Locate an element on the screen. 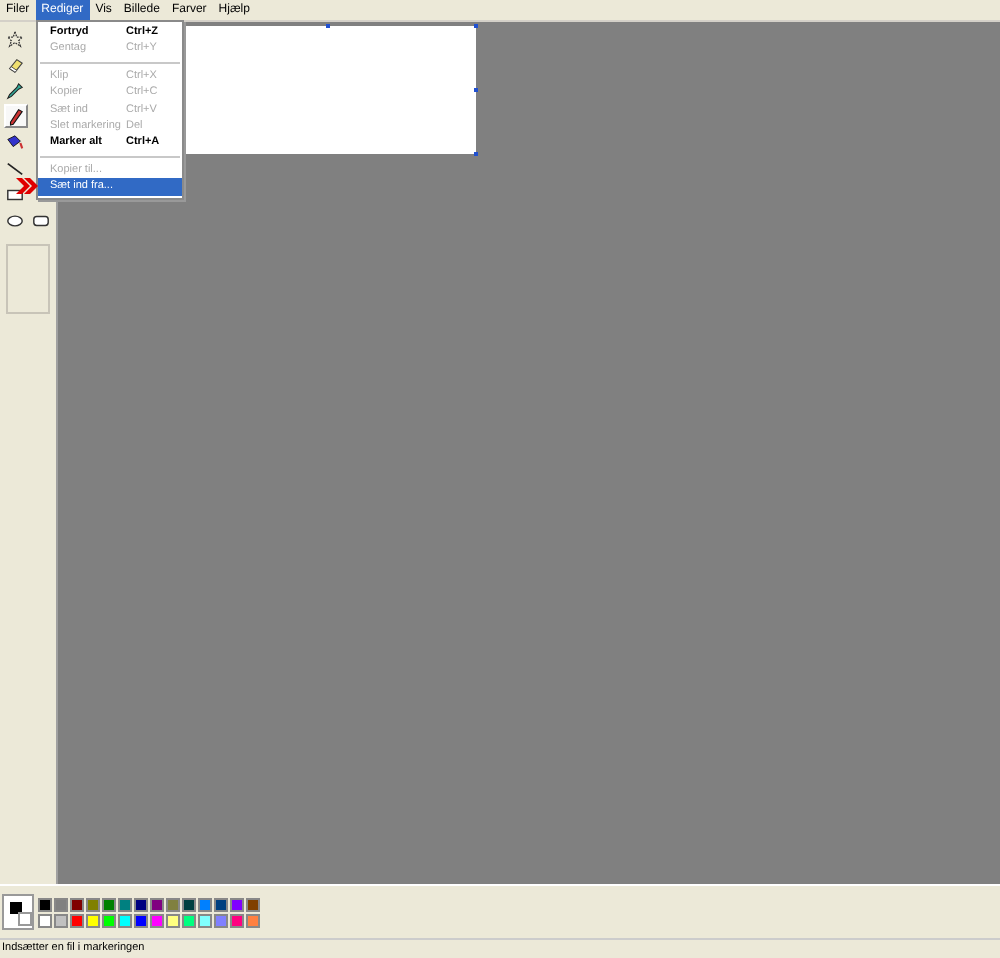 The height and width of the screenshot is (958, 1000). foreground-color-swatch is located at coordinates (16, 908).